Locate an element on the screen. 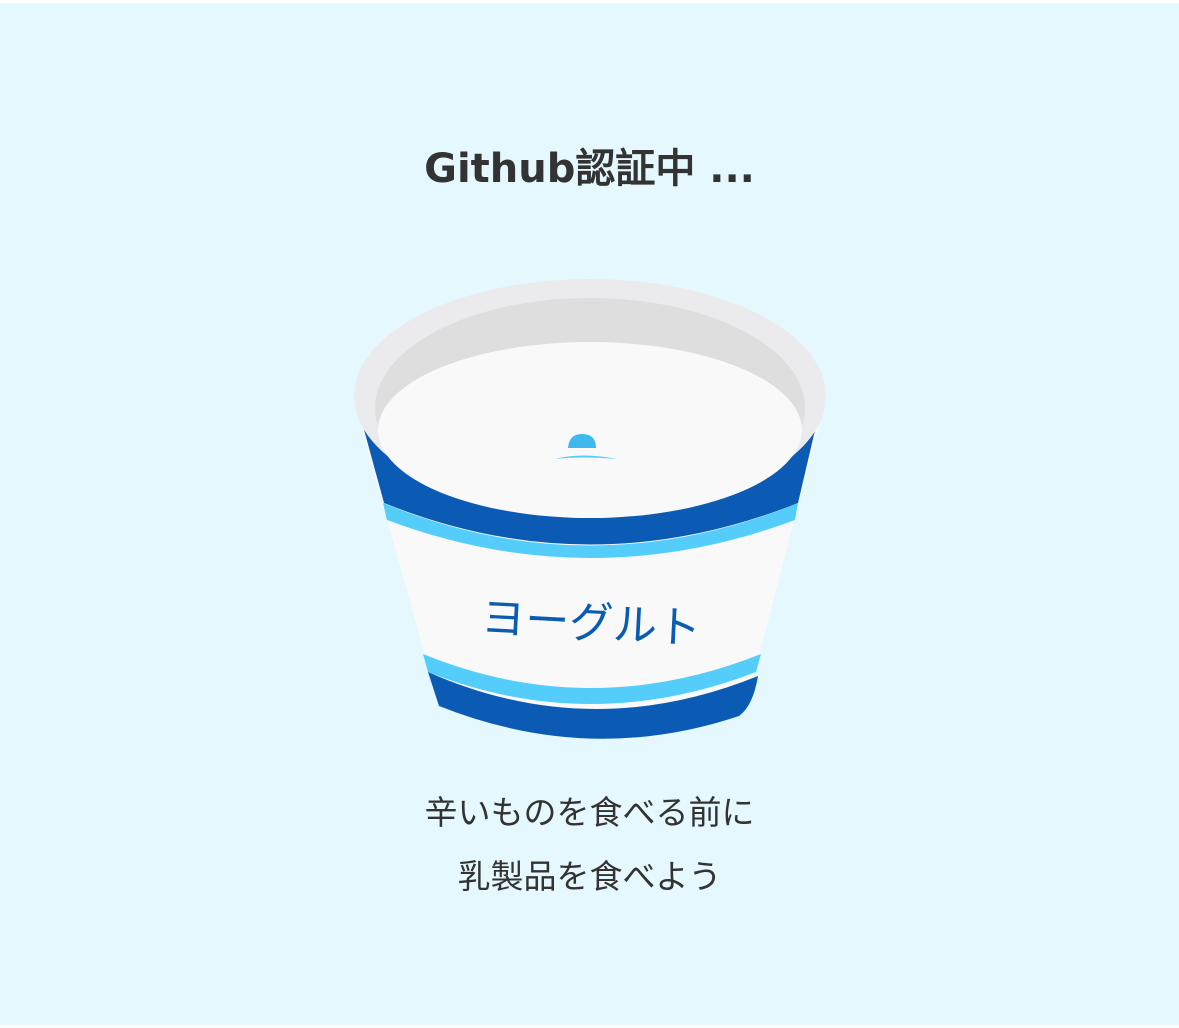 This screenshot has height=1028, width=1179. yogurt-surface is located at coordinates (590, 430).